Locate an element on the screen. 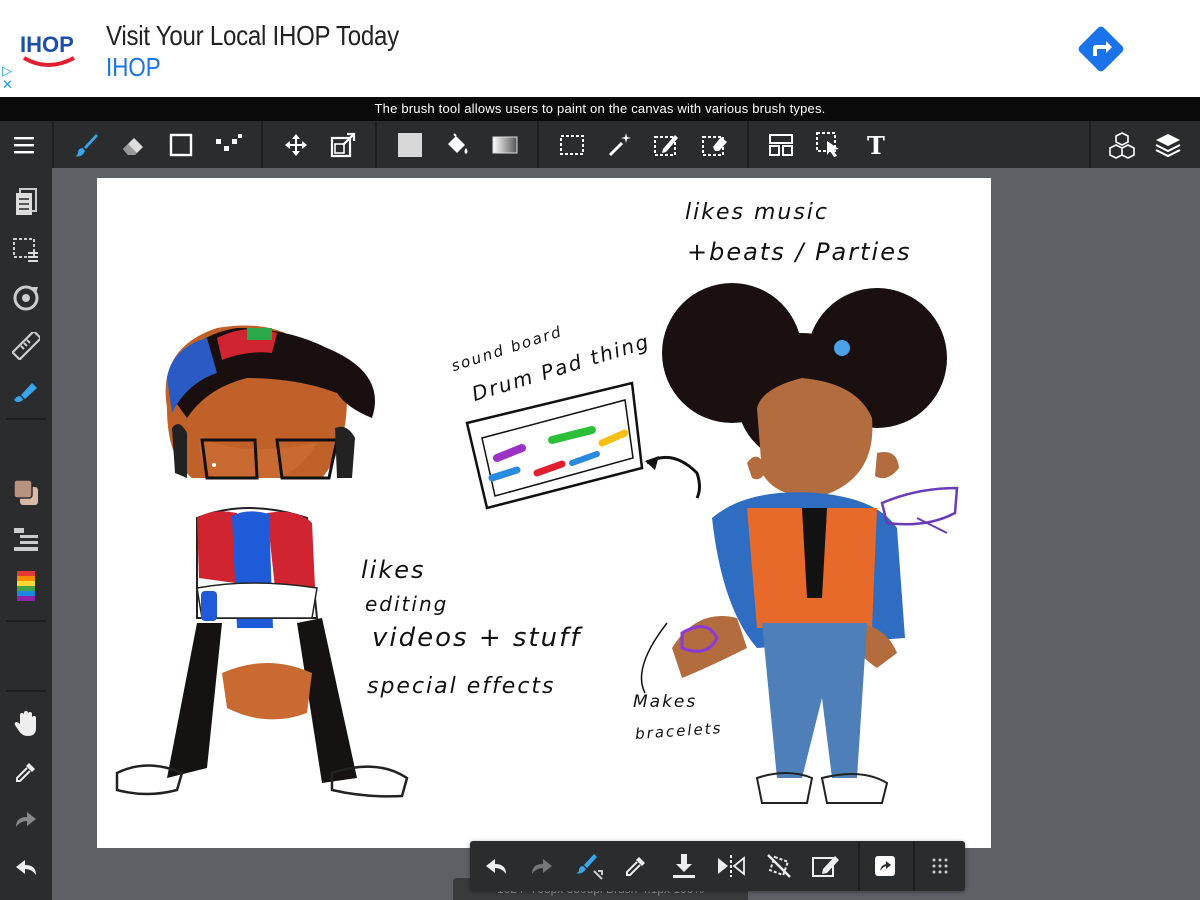  pages-icon is located at coordinates (26, 202).